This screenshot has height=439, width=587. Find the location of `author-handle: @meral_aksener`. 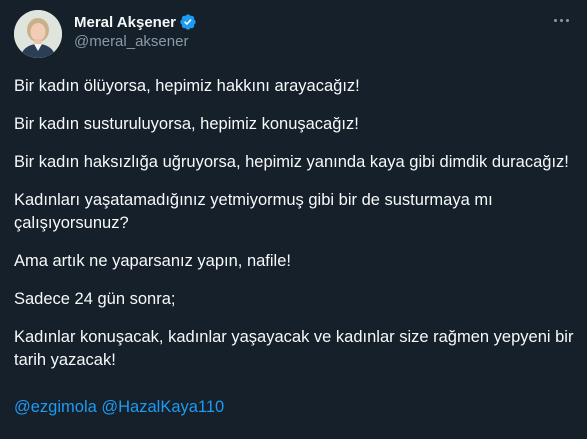

author-handle: @meral_aksener is located at coordinates (135, 41).